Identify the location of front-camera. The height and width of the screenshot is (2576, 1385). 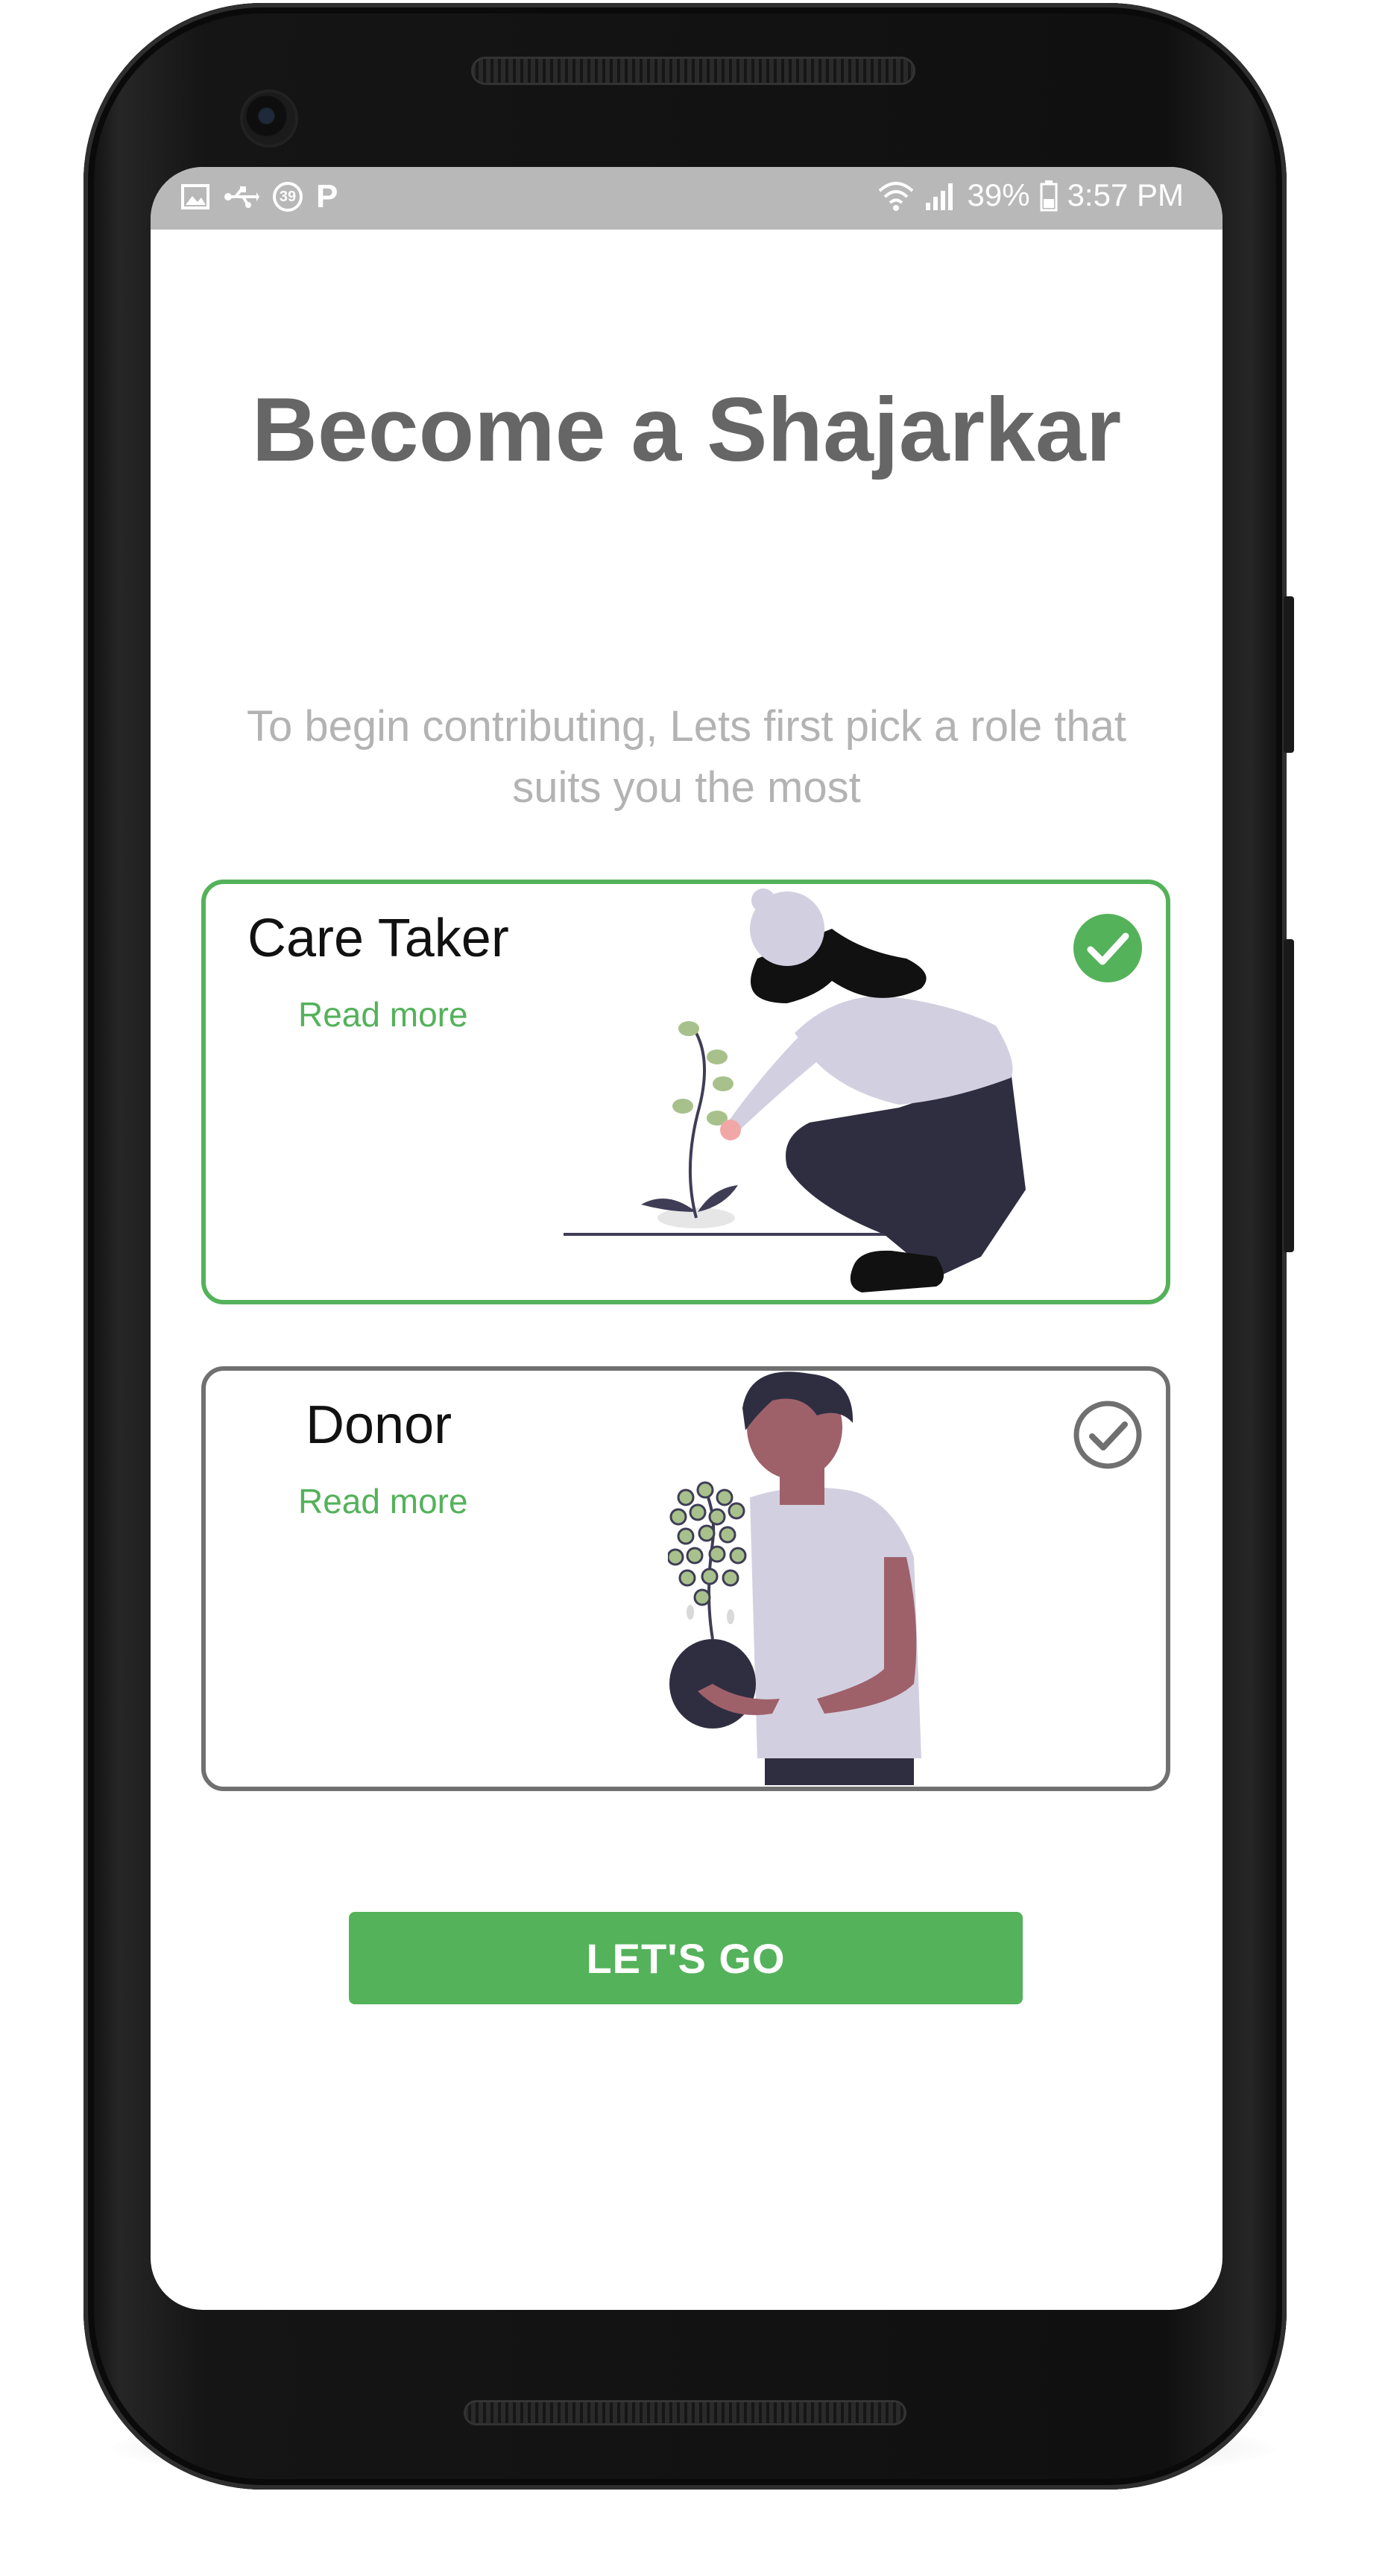
(269, 118).